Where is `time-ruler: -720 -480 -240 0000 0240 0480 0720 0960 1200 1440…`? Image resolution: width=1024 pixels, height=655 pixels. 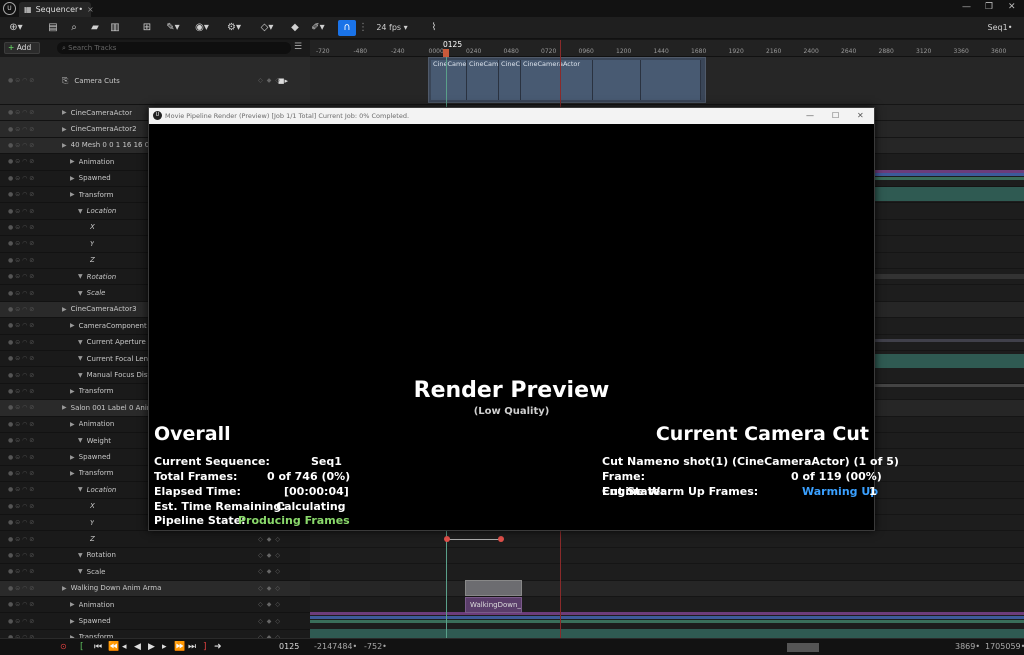 time-ruler: -720 -480 -240 0000 0240 0480 0720 0960 1200 1440… is located at coordinates (667, 48).